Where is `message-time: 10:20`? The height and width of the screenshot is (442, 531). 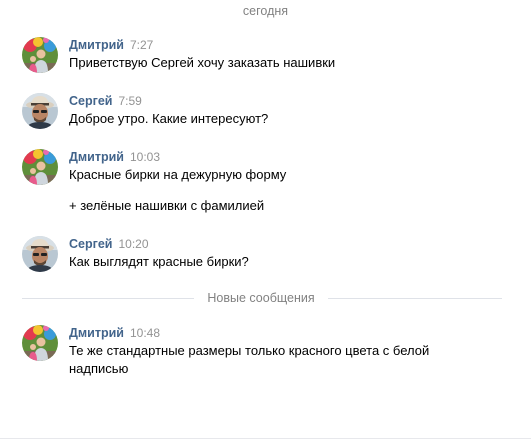
message-time: 10:20 is located at coordinates (133, 244).